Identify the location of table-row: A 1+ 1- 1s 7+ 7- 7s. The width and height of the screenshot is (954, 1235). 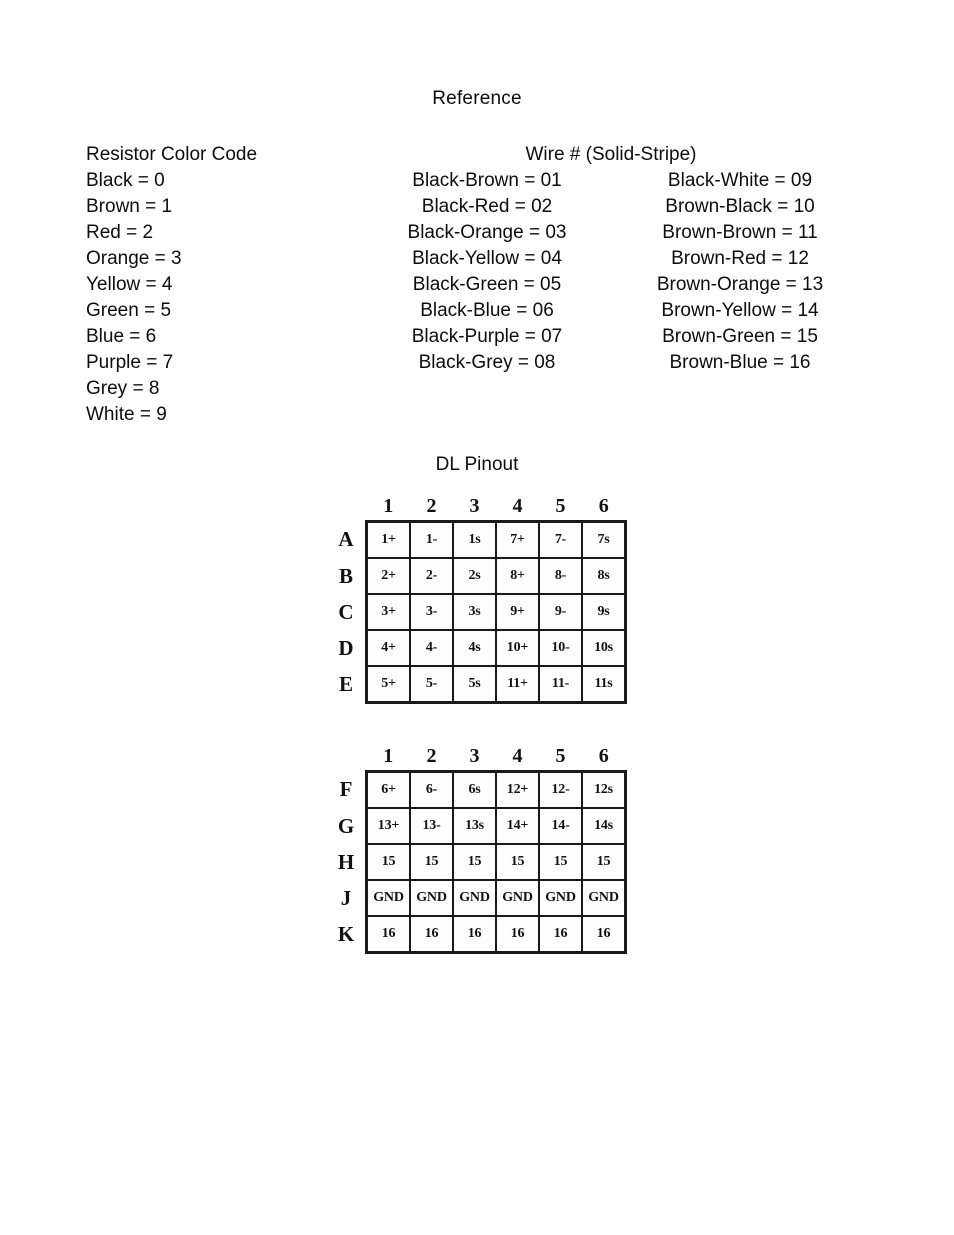
(477, 539).